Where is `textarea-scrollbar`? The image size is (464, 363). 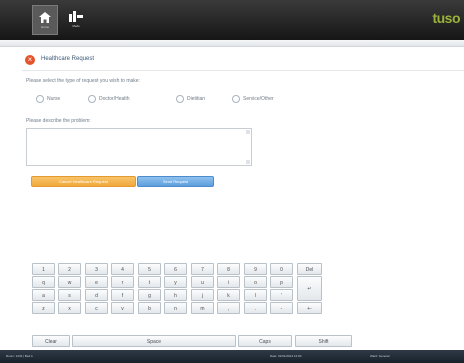 textarea-scrollbar is located at coordinates (248, 147).